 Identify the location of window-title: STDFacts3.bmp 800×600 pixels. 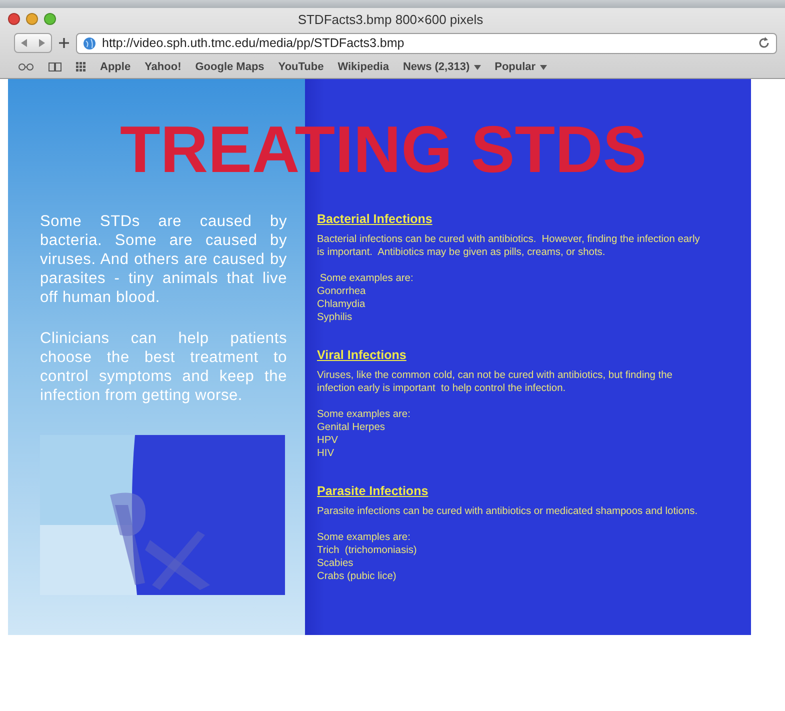
(390, 19).